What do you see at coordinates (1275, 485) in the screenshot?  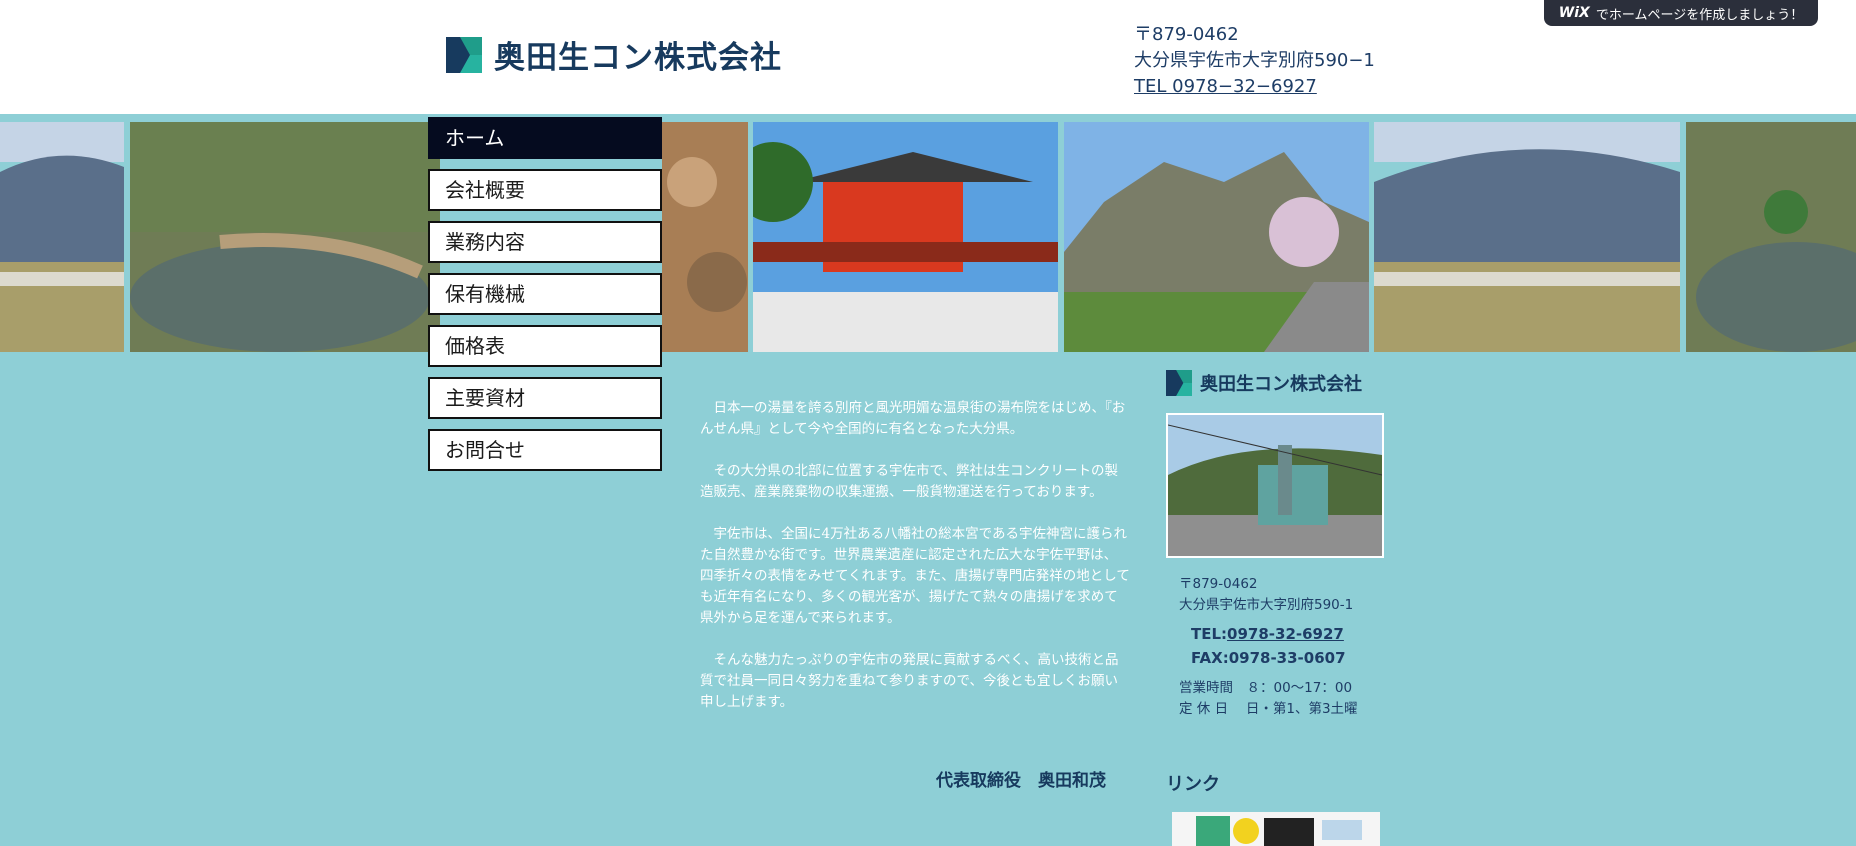 I see `plant-photo` at bounding box center [1275, 485].